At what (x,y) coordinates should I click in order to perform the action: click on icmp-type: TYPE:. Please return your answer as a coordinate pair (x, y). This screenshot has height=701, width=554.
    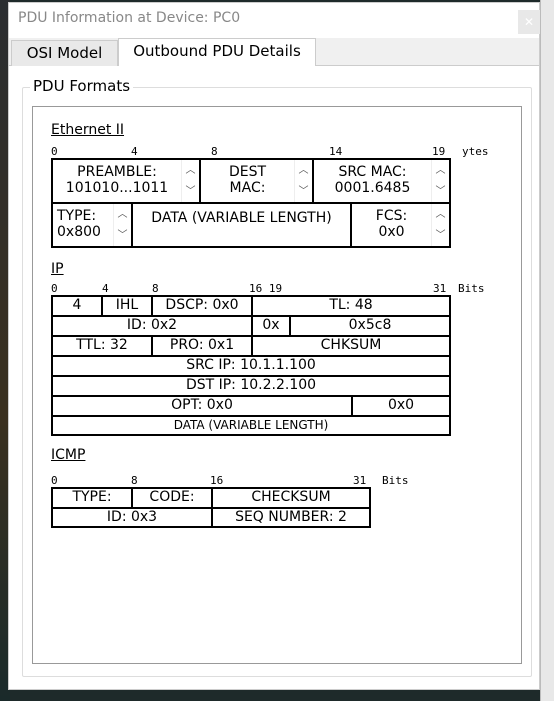
    Looking at the image, I should click on (92, 498).